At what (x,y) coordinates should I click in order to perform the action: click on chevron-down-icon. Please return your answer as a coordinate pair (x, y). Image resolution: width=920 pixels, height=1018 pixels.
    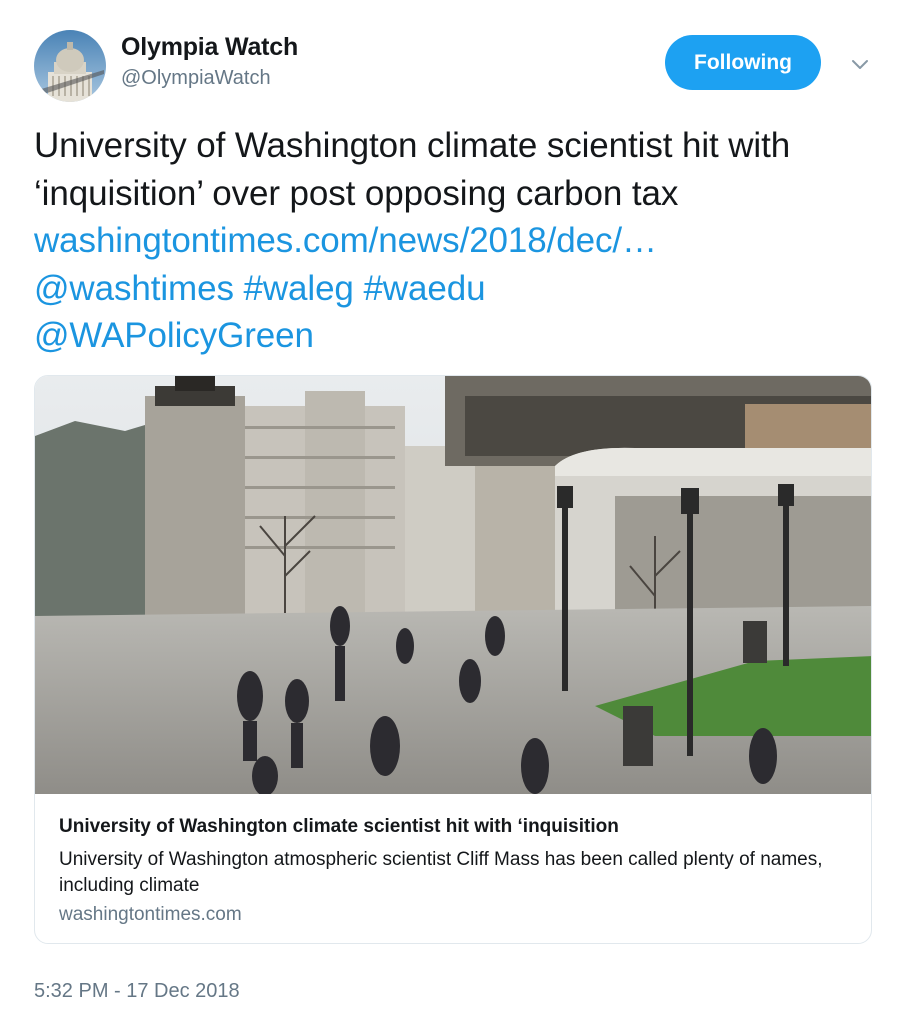
    Looking at the image, I should click on (860, 64).